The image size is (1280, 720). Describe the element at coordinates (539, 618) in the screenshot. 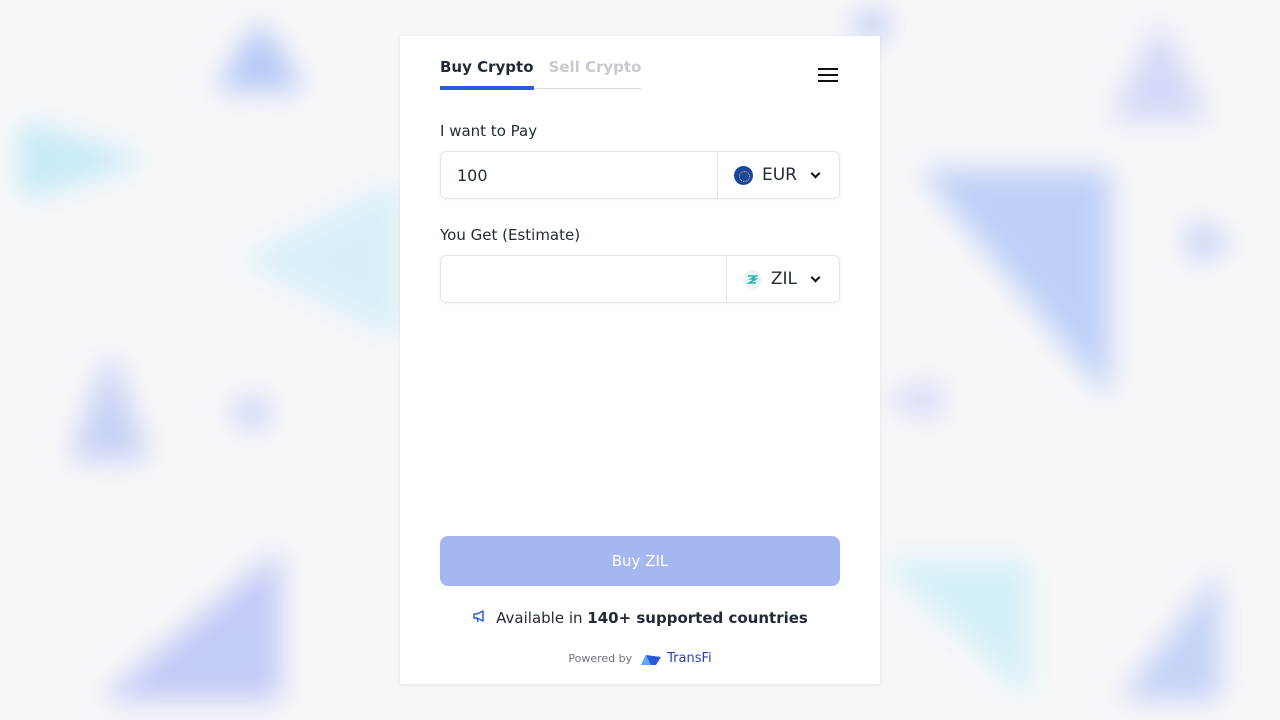

I see `availability-prefix: Available in` at that location.